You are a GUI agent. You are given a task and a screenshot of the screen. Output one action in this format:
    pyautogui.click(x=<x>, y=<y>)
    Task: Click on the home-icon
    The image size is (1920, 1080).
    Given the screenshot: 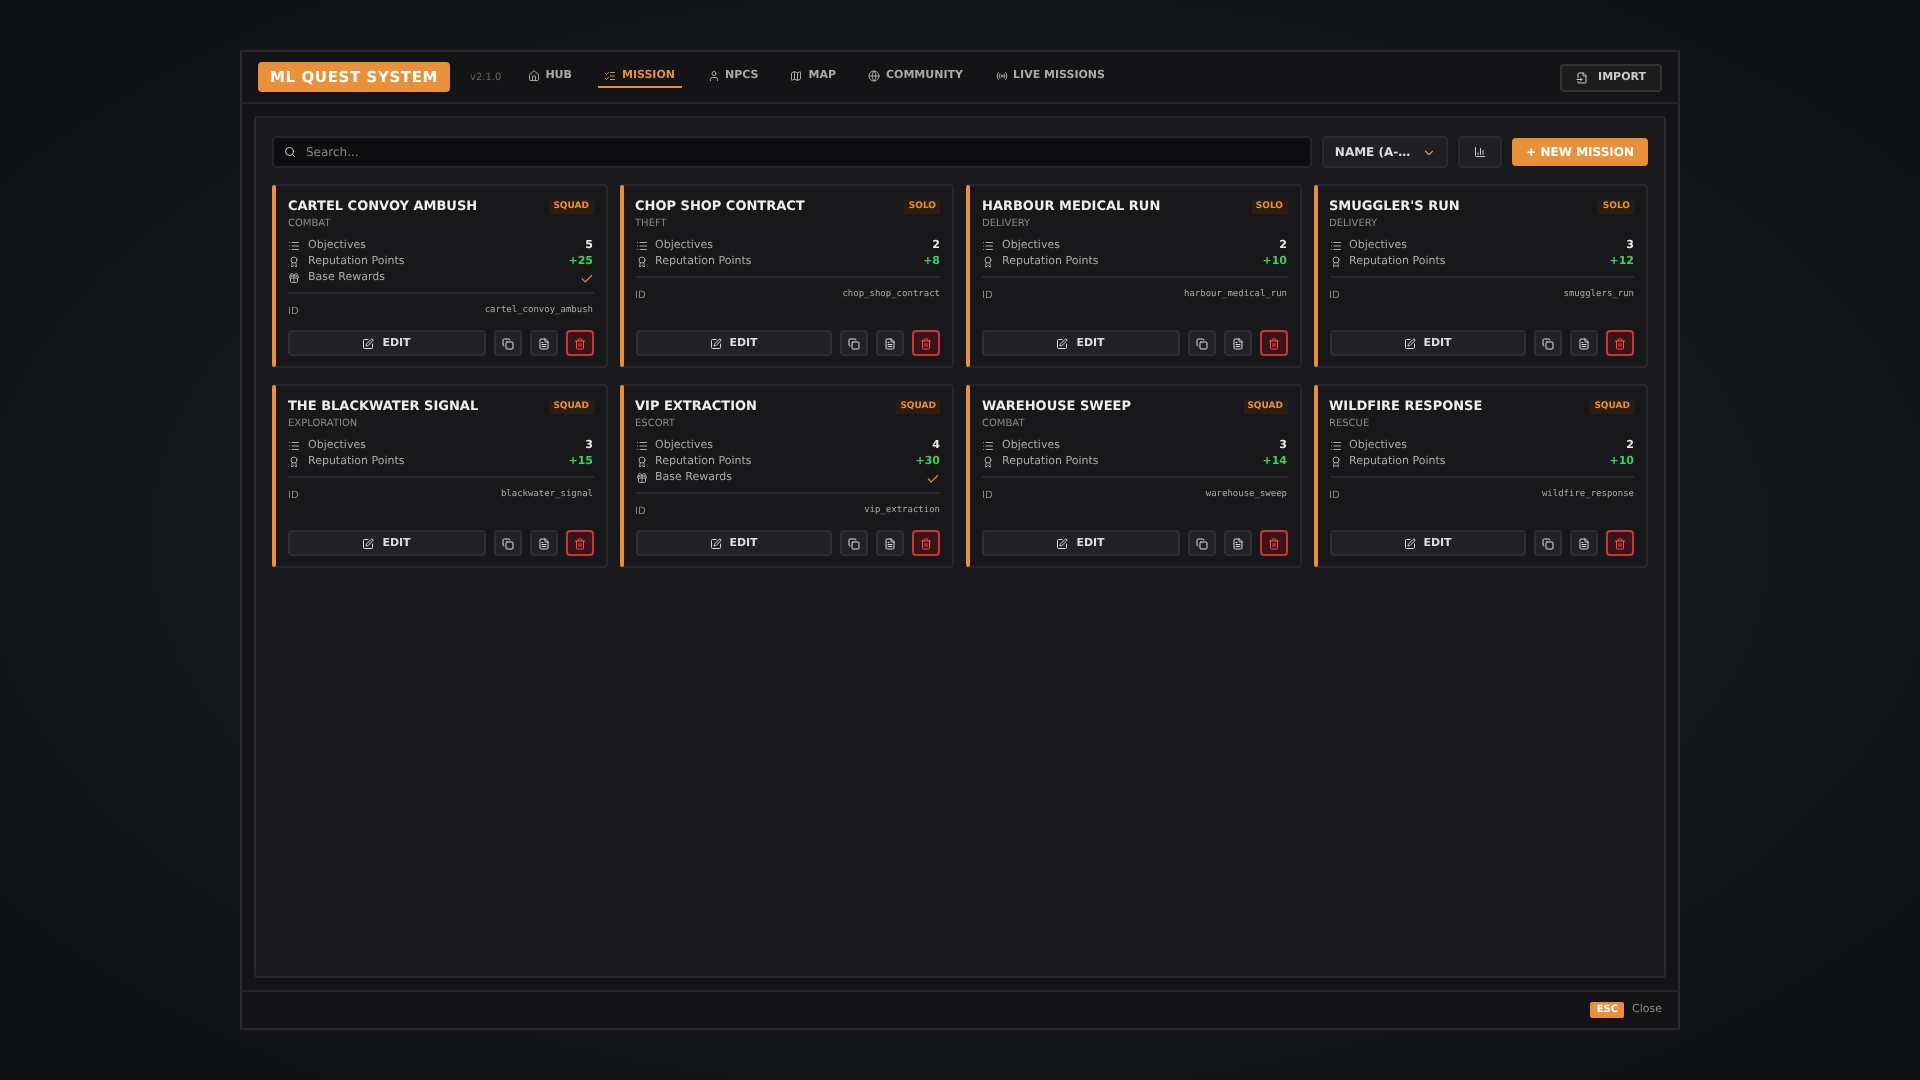 What is the action you would take?
    pyautogui.click(x=533, y=76)
    